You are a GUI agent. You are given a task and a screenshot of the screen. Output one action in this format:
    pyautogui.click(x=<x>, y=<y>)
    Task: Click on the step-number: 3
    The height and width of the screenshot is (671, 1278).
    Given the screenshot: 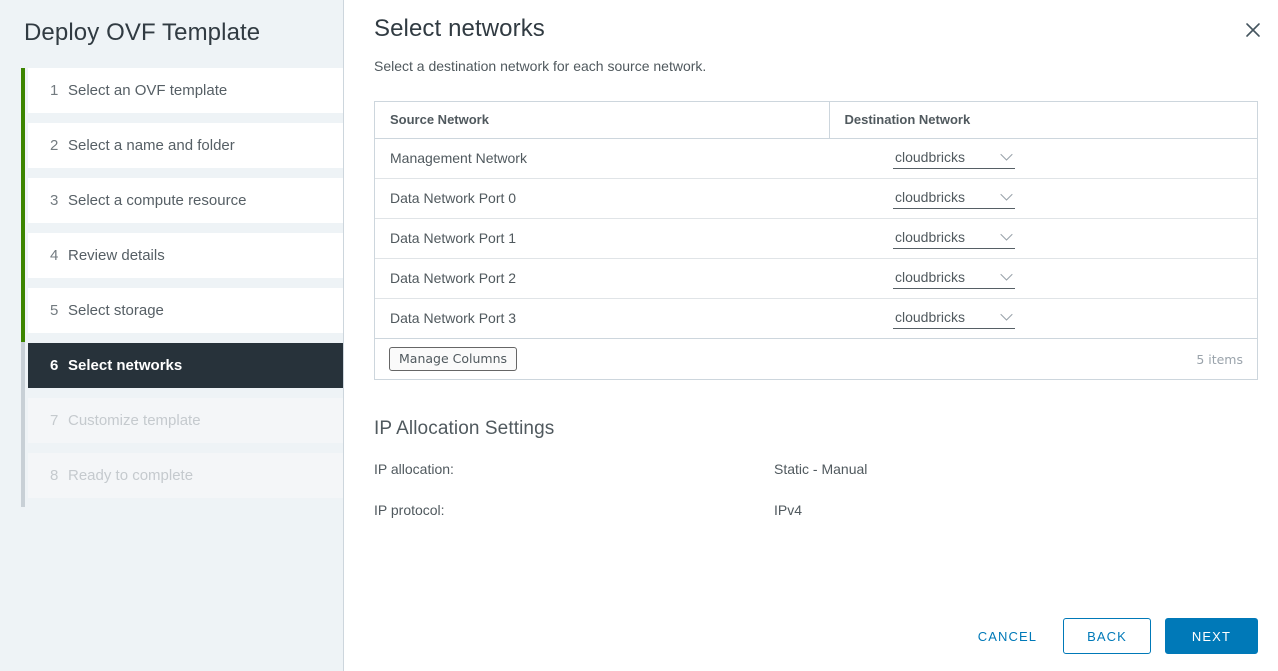 What is the action you would take?
    pyautogui.click(x=54, y=200)
    